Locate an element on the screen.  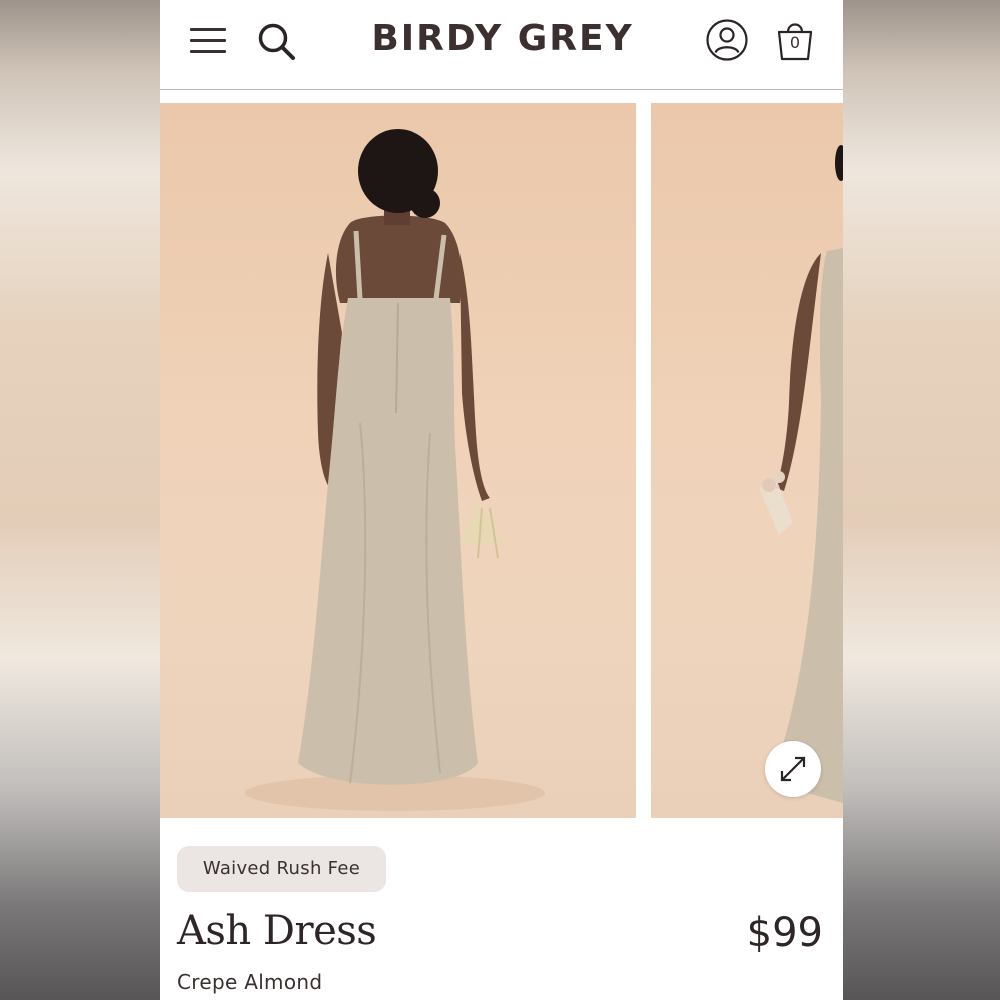
site-header: BIRDY GREY 0 is located at coordinates (501, 45).